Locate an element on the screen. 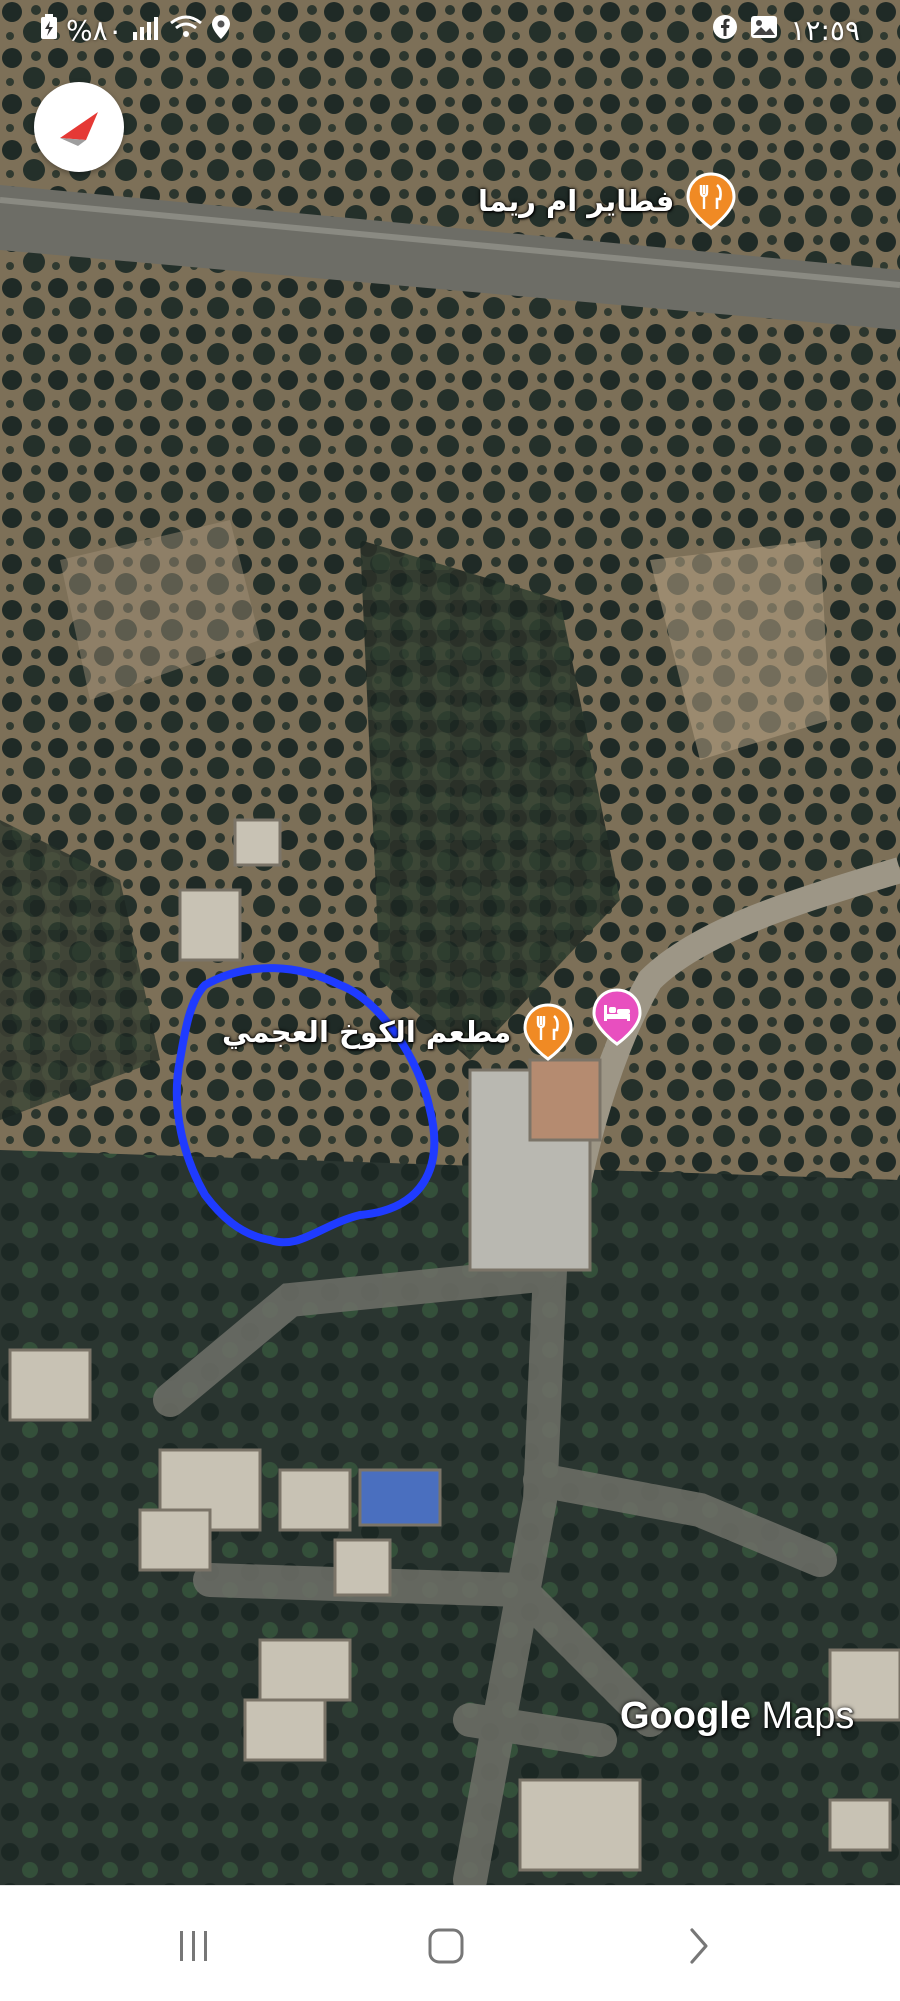  attribution-brand: Google is located at coordinates (685, 1716).